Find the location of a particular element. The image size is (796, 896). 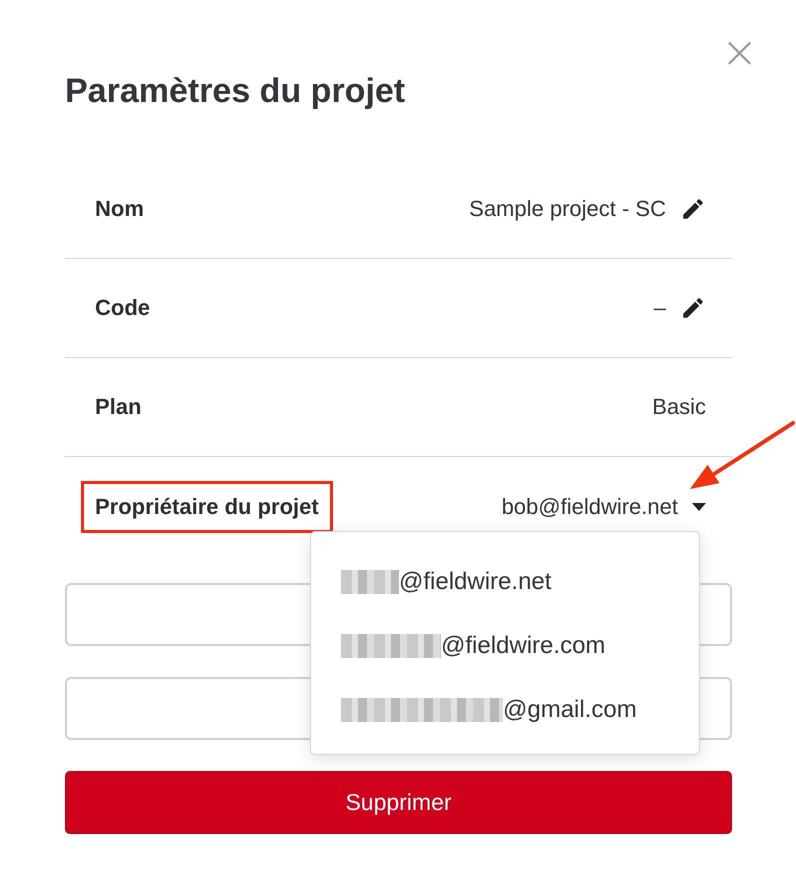

row-label: Plan is located at coordinates (118, 407).